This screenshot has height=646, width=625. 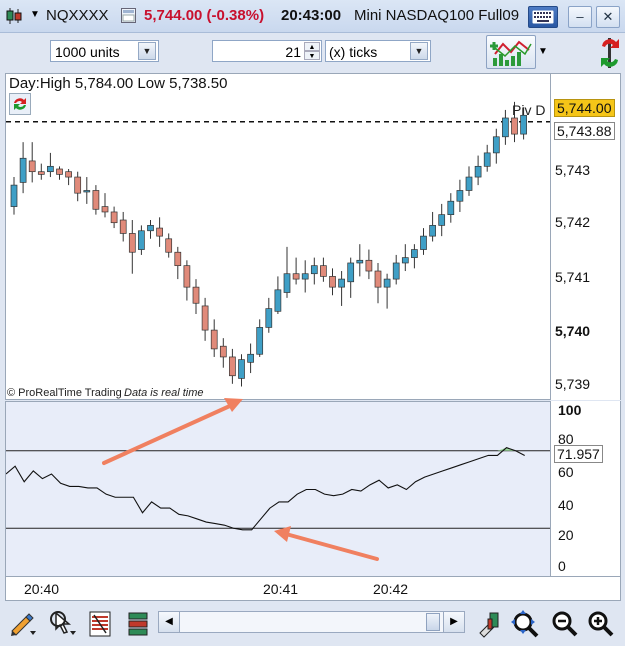 What do you see at coordinates (391, 589) in the screenshot?
I see `time-tick-2042: 20:42` at bounding box center [391, 589].